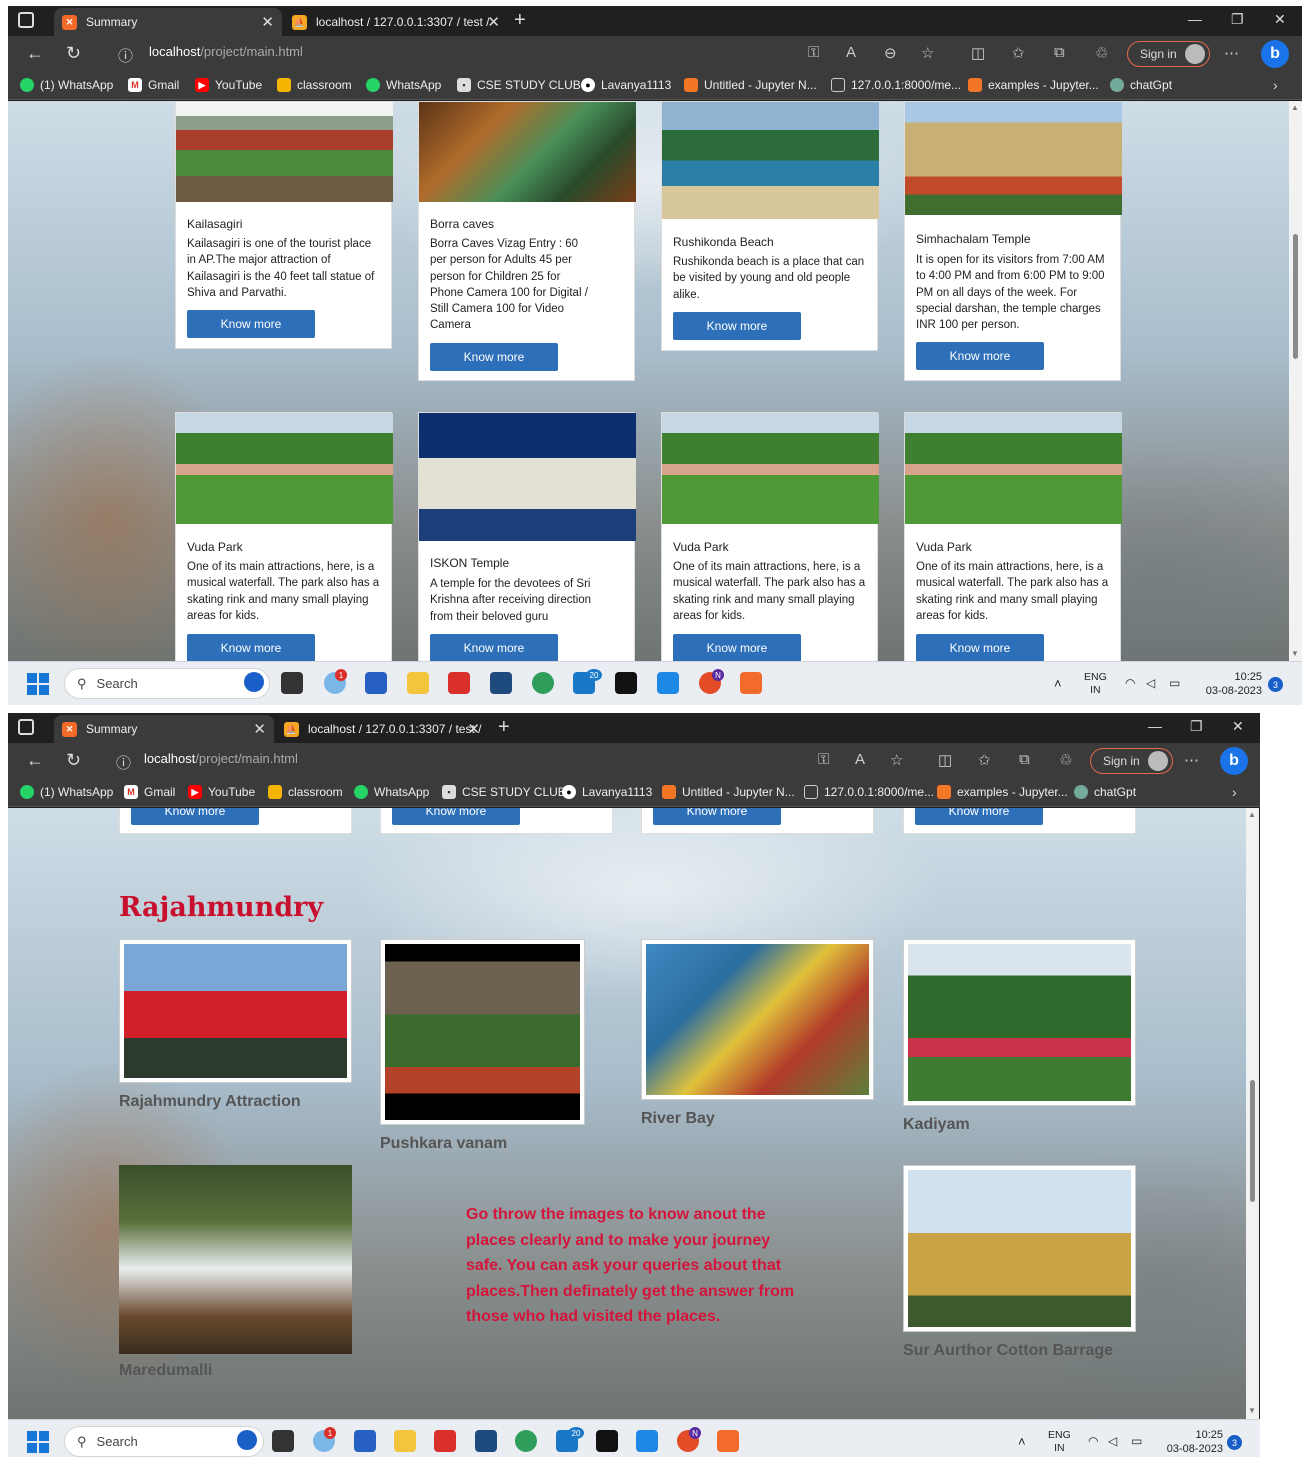  I want to click on vscode-icon, so click(668, 683).